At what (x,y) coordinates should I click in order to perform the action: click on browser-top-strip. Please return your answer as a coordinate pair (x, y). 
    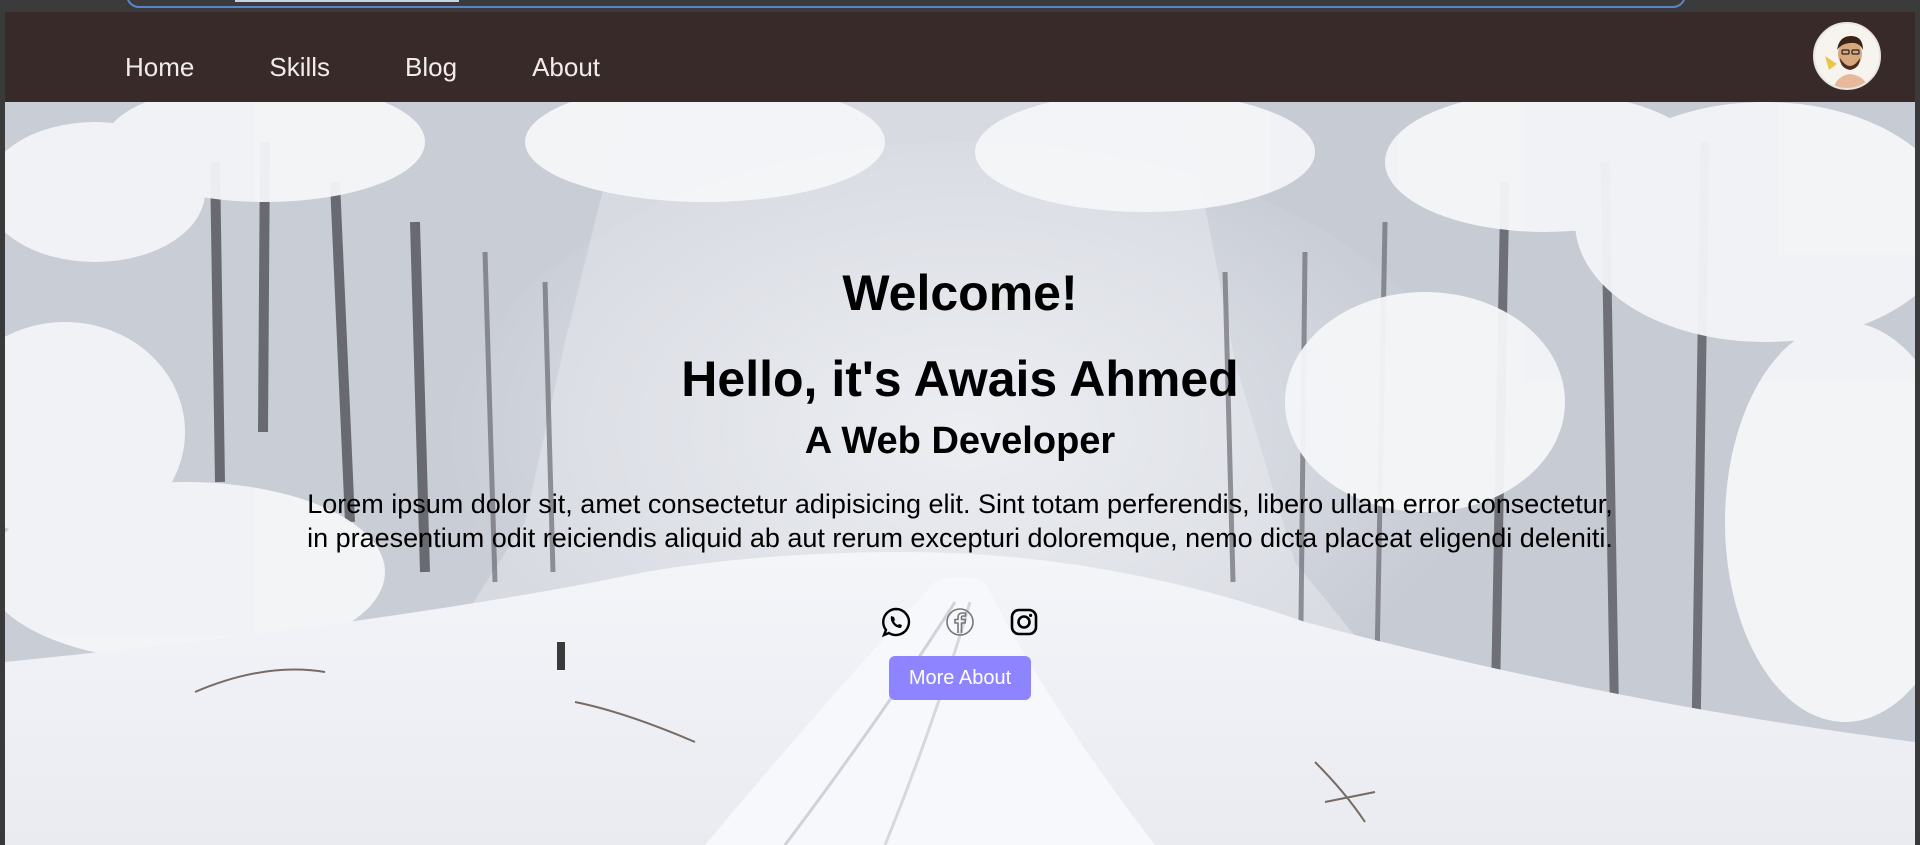
    Looking at the image, I should click on (960, 6).